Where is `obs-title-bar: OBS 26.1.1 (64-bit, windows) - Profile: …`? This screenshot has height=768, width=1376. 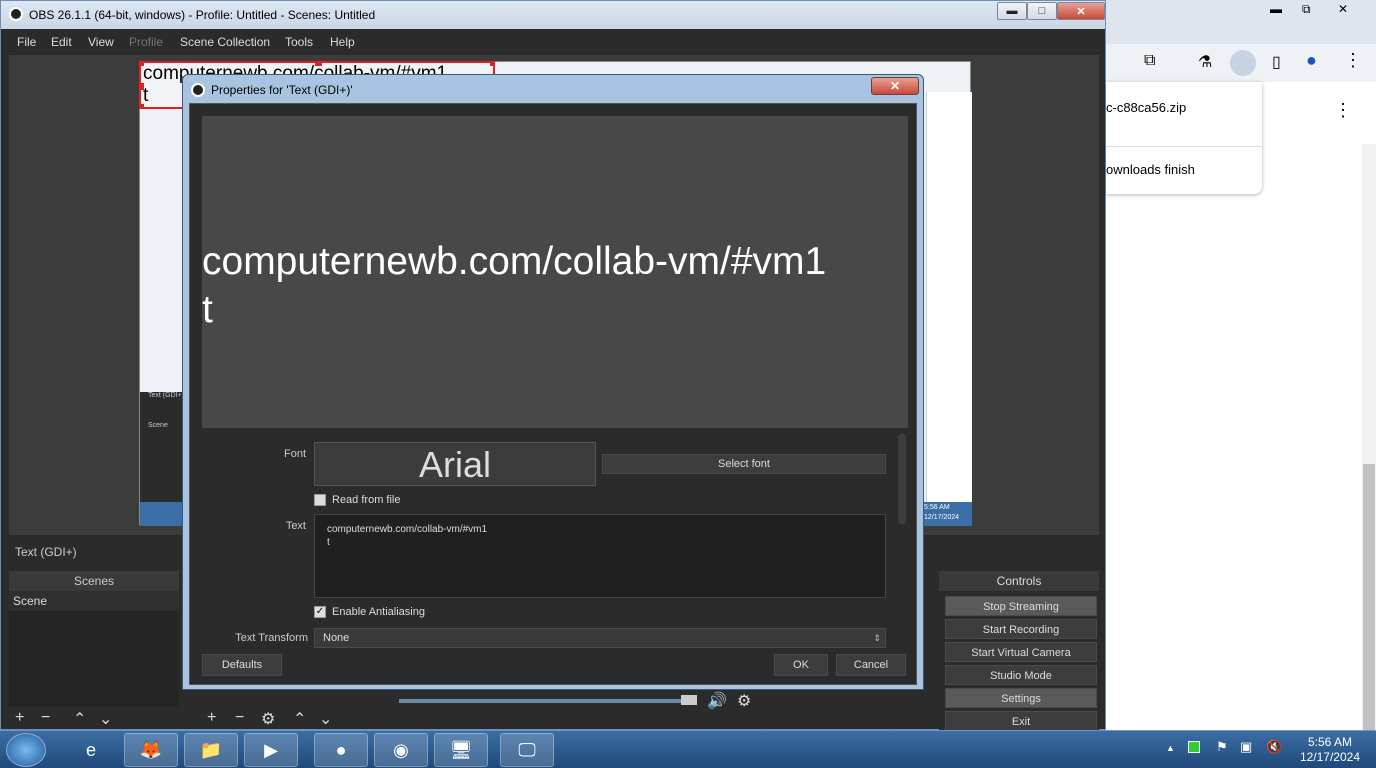
obs-title-bar: OBS 26.1.1 (64-bit, windows) - Profile: … is located at coordinates (553, 15).